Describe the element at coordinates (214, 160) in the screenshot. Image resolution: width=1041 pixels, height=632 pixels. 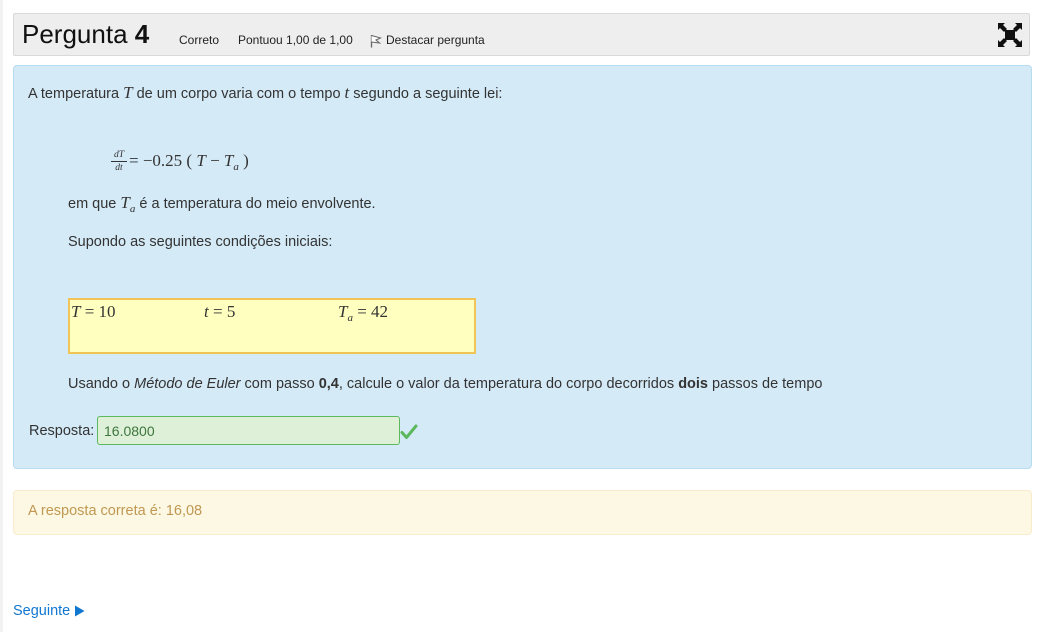
I see `equation-minus: −` at that location.